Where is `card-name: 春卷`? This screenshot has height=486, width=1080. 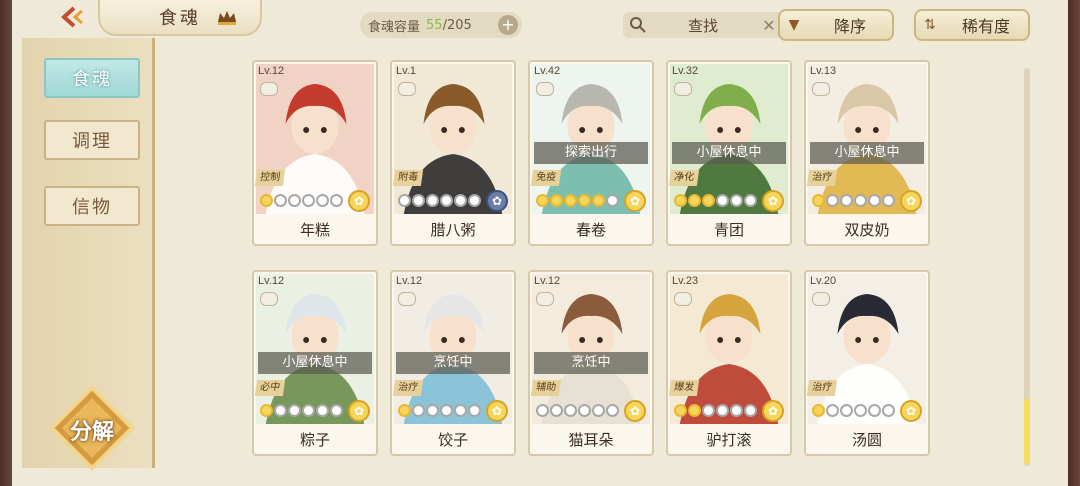
card-name: 春卷 is located at coordinates (590, 230).